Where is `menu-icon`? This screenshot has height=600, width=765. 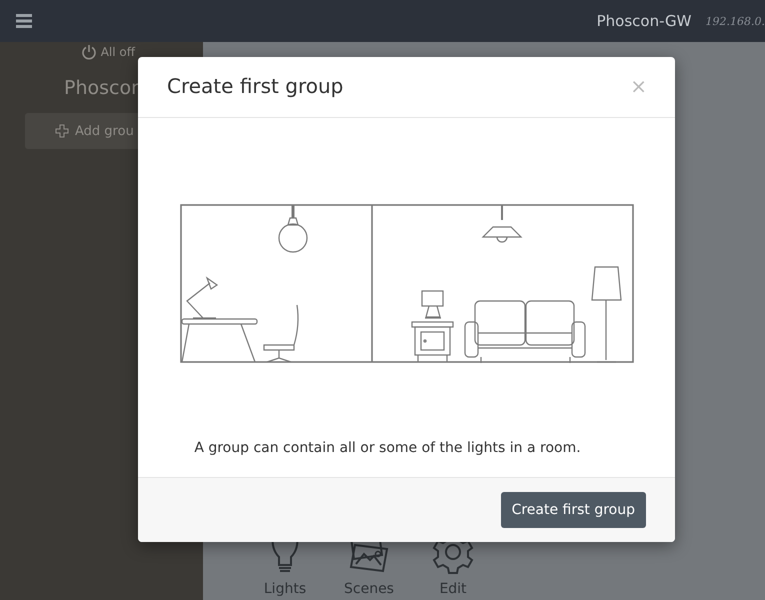 menu-icon is located at coordinates (24, 21).